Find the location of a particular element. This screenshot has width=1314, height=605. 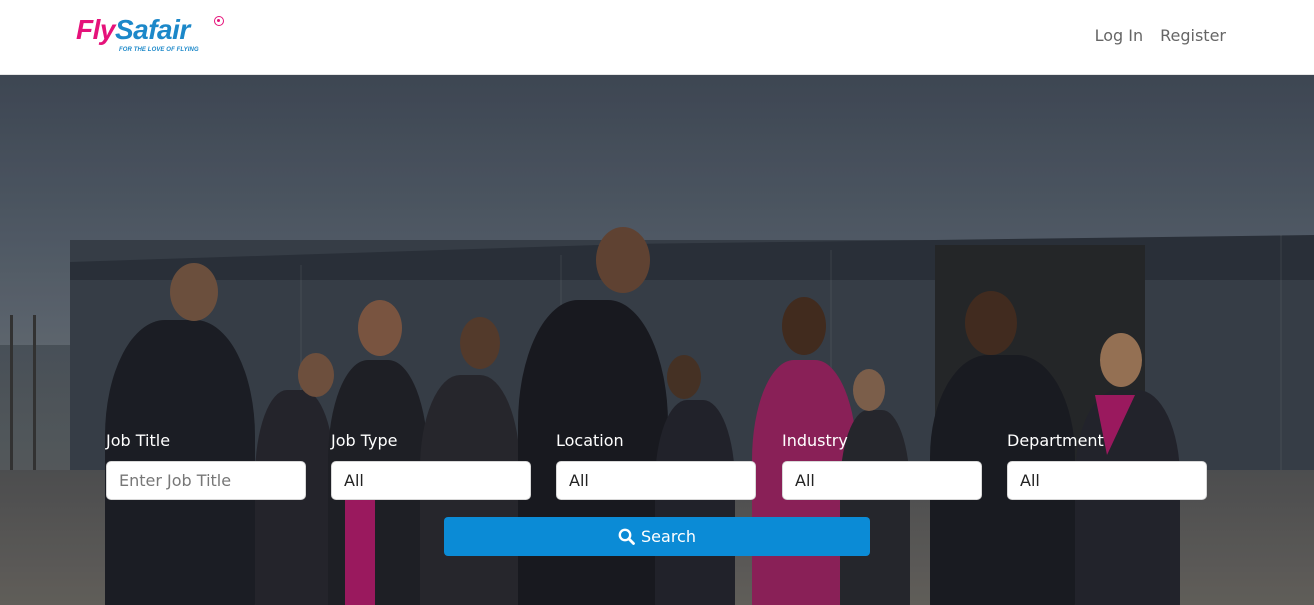

job-title-input is located at coordinates (206, 480).